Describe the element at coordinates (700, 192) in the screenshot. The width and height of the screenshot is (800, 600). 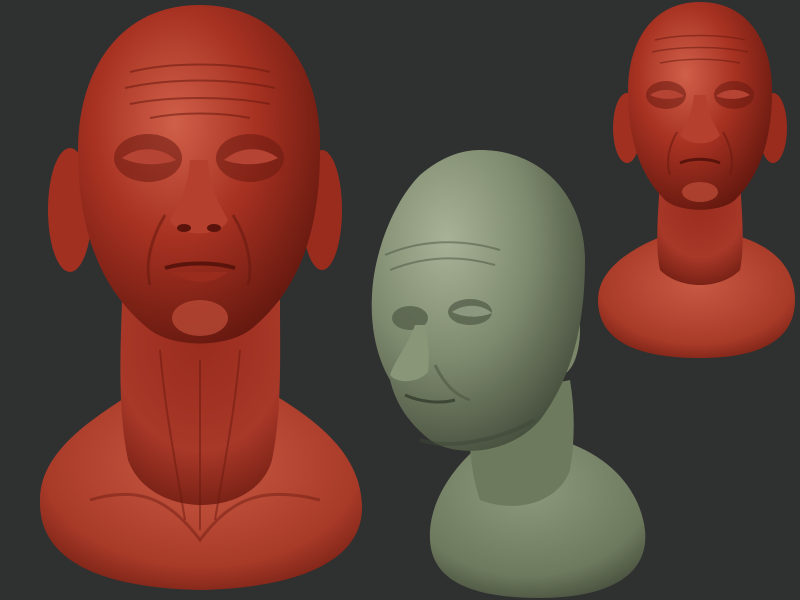
I see `small-bust-chin` at that location.